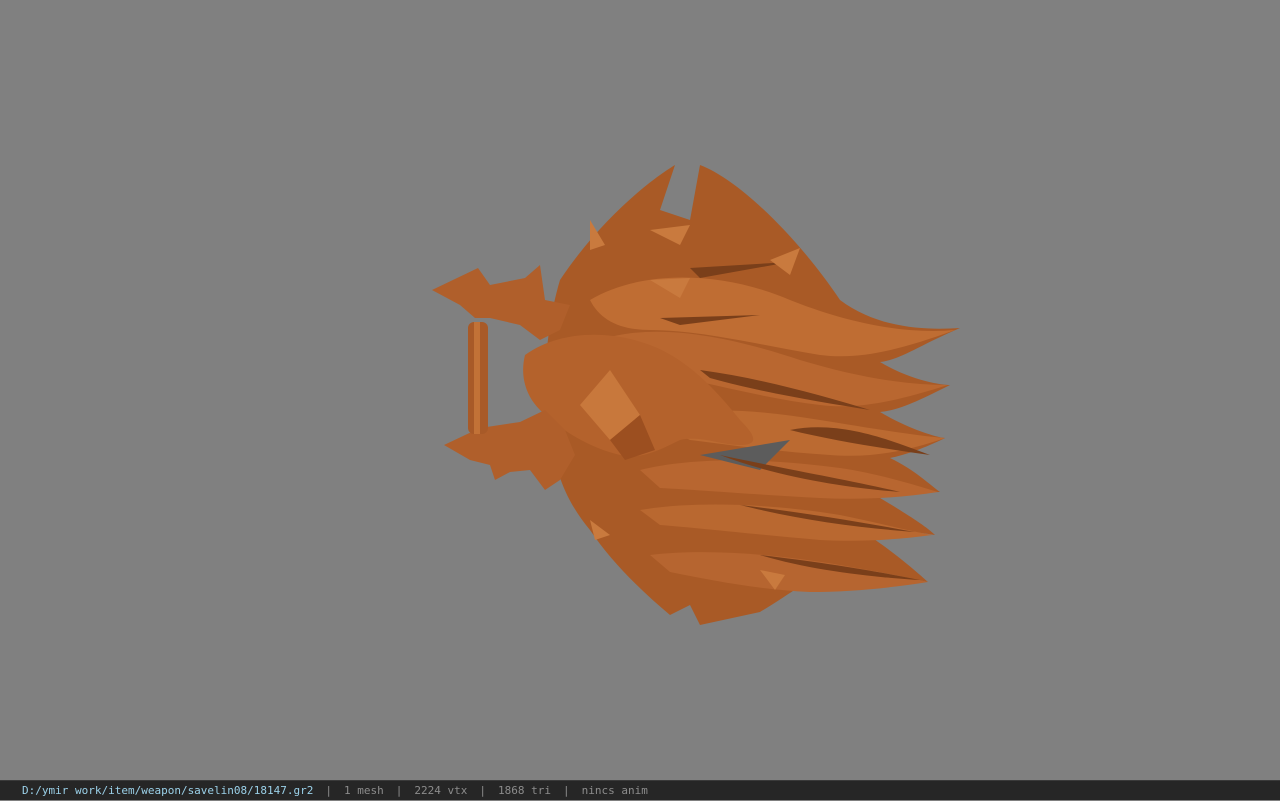 This screenshot has width=1280, height=801. What do you see at coordinates (501, 302) in the screenshot?
I see `handle-top-guard` at bounding box center [501, 302].